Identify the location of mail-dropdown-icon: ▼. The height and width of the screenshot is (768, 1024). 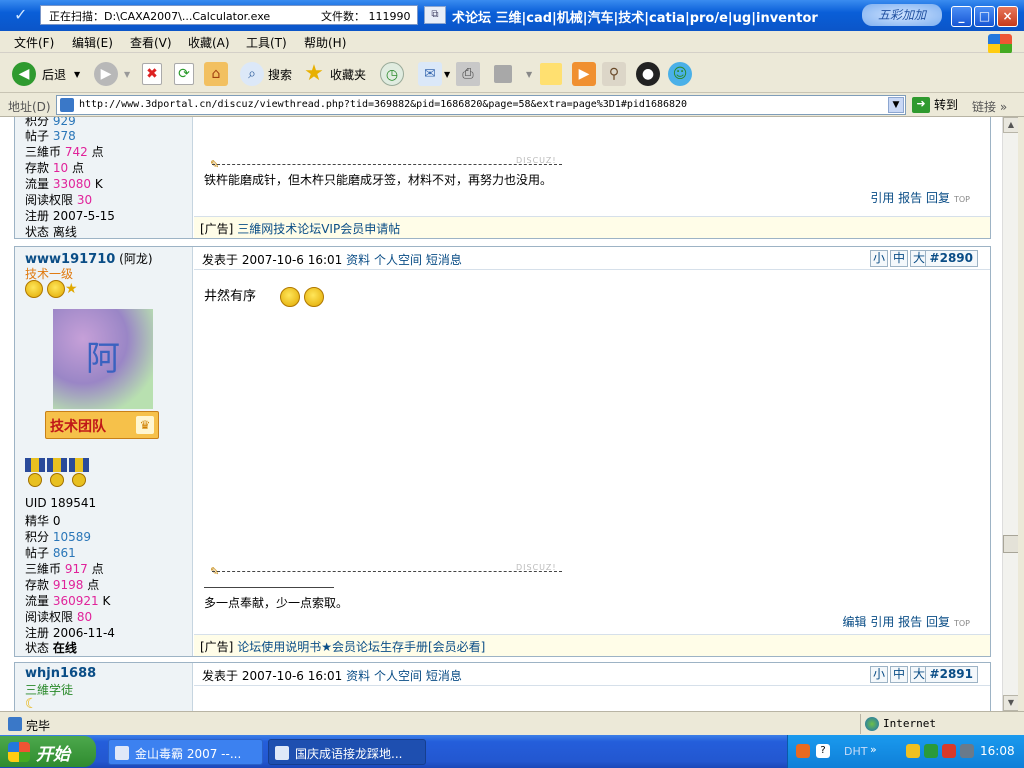
(447, 74).